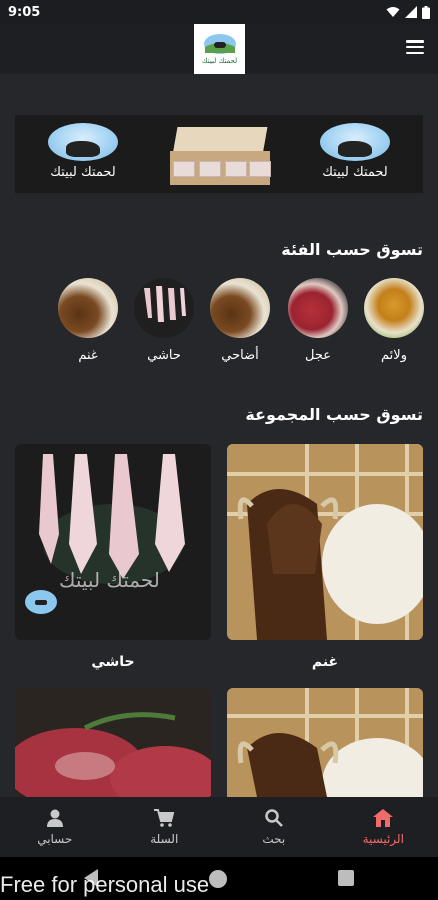  I want to click on nav-label-cart: السلة, so click(164, 839).